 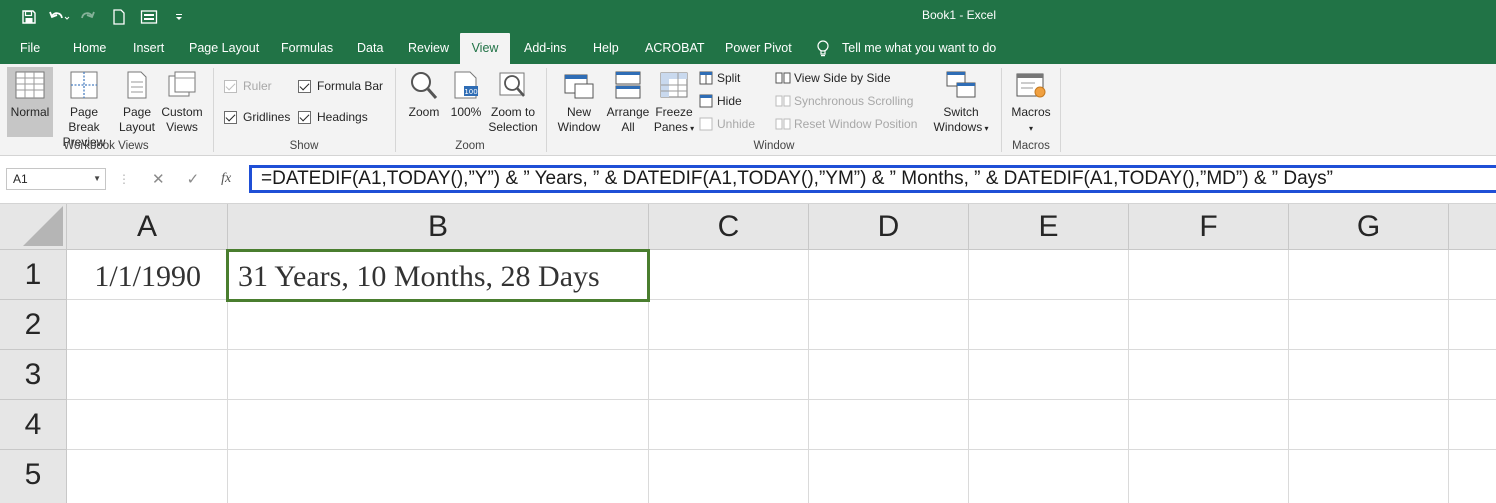 I want to click on tab-formulas: Formulas, so click(x=307, y=48).